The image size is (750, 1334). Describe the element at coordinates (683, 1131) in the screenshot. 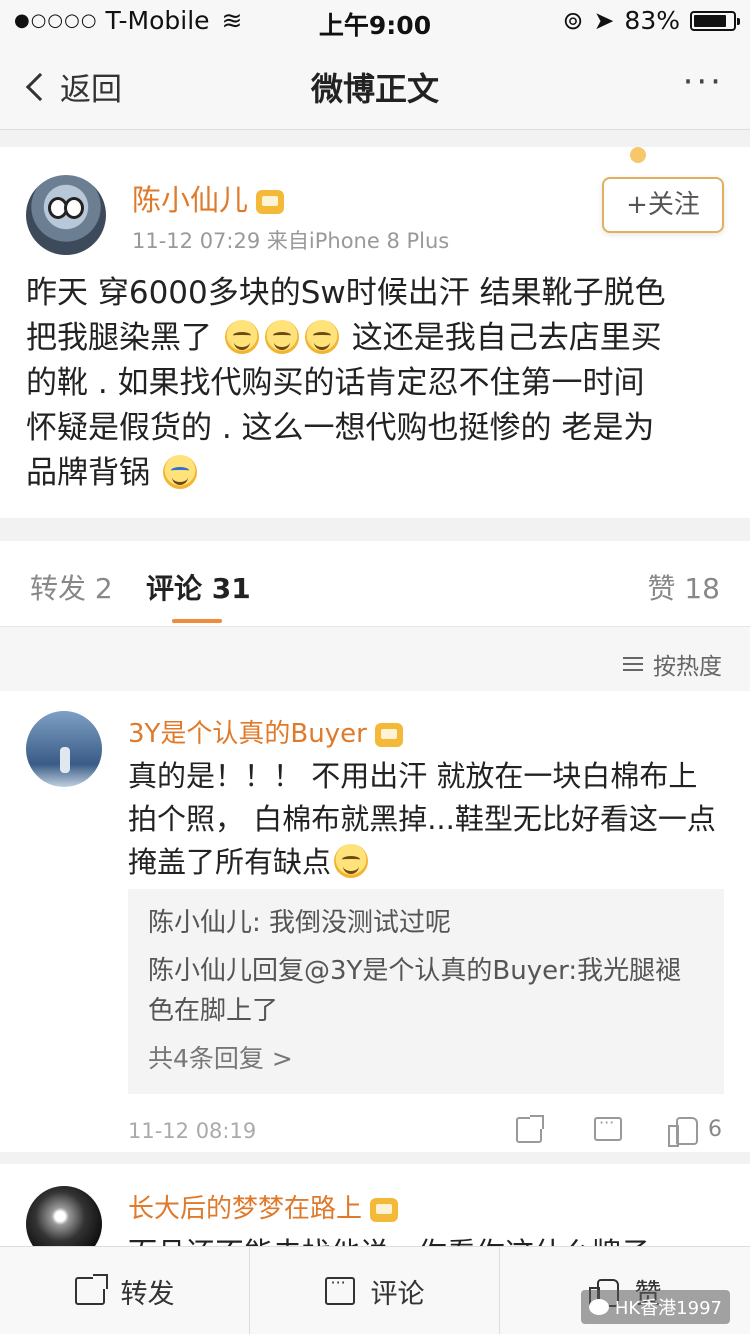

I see `thumbs-up-icon` at that location.